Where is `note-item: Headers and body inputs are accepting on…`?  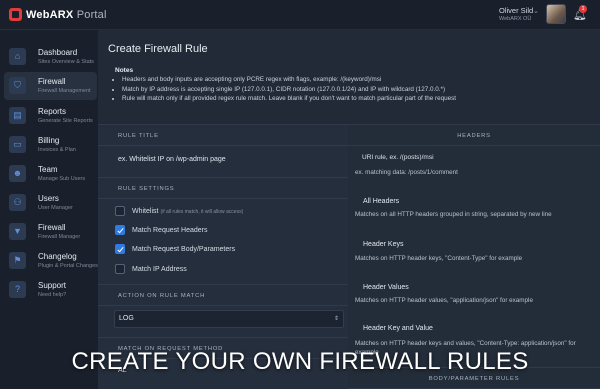
note-item: Headers and body inputs are accepting on… is located at coordinates (357, 80).